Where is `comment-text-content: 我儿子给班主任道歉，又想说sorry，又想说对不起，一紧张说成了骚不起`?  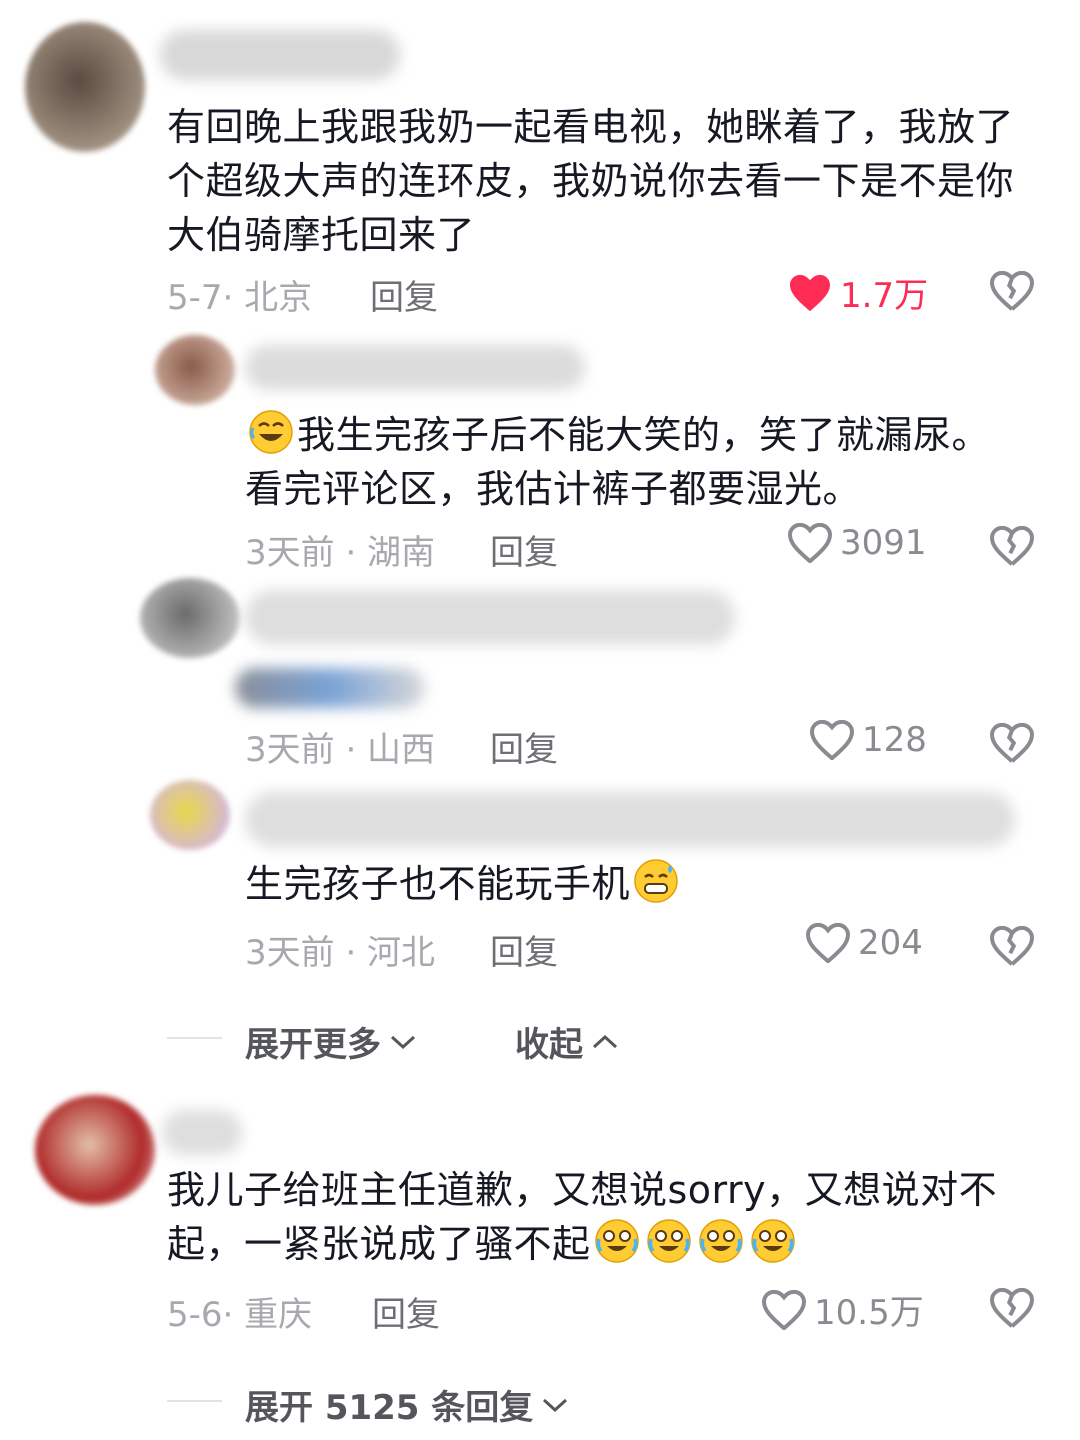
comment-text-content: 我儿子给班主任道歉，又想说sorry，又想说对不起，一紧张说成了骚不起 is located at coordinates (582, 1217).